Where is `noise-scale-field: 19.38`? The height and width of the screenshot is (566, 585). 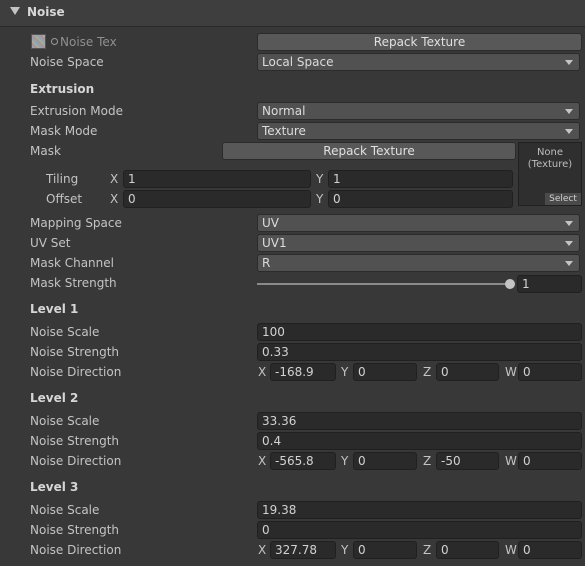
noise-scale-field: 19.38 is located at coordinates (419, 510).